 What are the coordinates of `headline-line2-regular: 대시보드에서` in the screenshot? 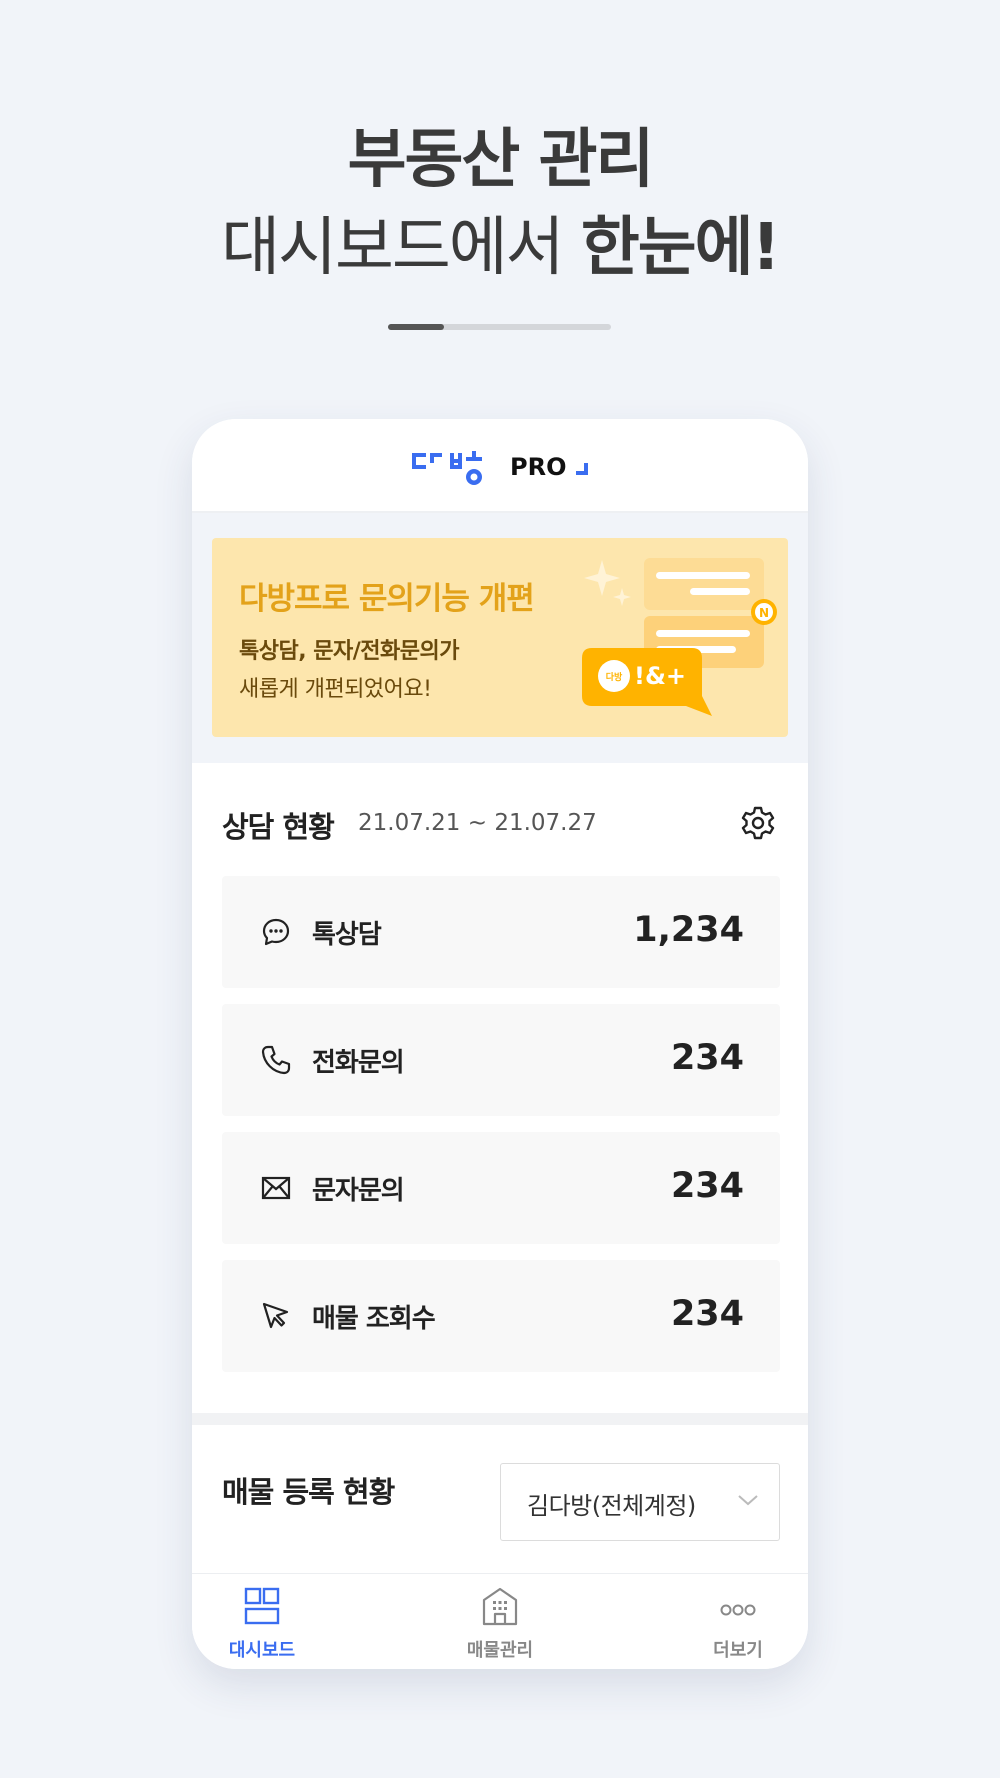 It's located at (401, 248).